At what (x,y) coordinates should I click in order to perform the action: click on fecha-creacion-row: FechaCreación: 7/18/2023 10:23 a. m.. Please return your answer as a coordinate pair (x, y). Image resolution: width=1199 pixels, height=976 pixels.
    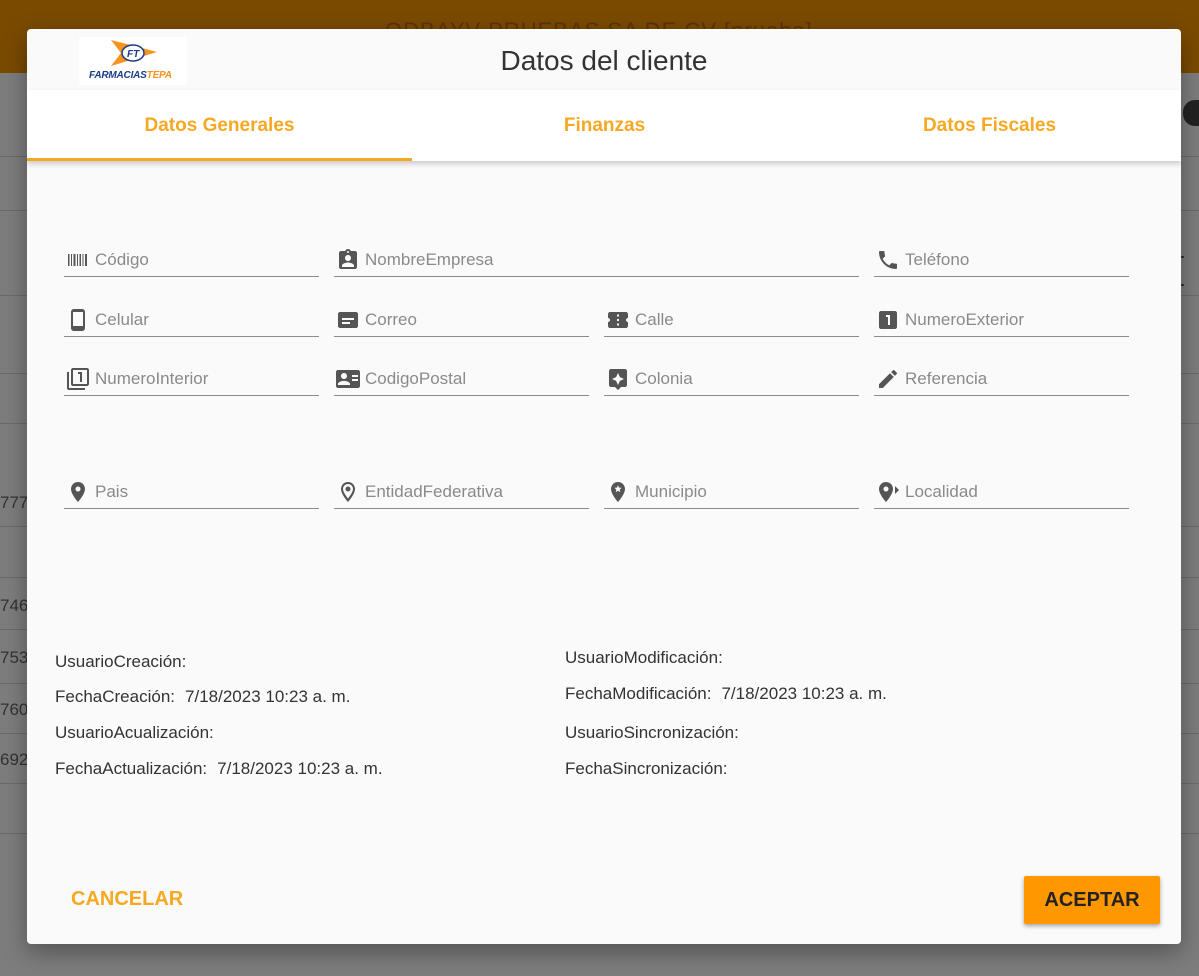
    Looking at the image, I should click on (202, 697).